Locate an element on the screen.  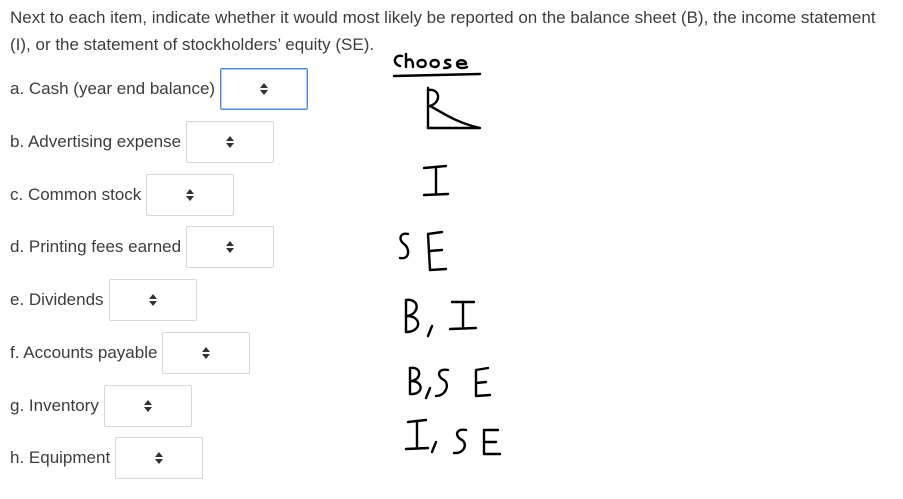
item-row-advertising-expense: b. Advertising expense is located at coordinates (142, 142).